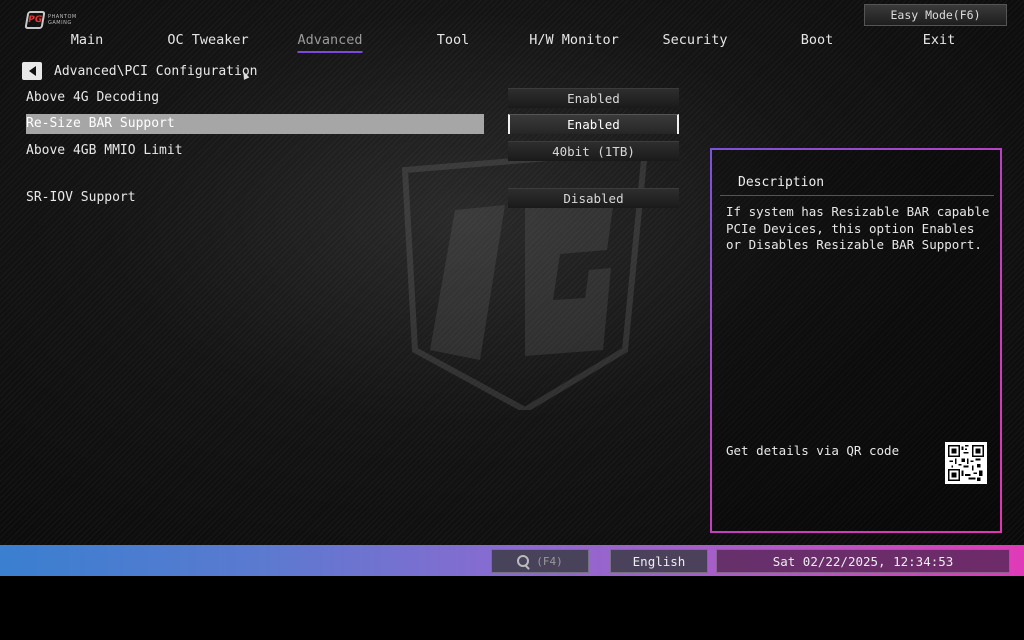  I want to click on qr-code, so click(966, 463).